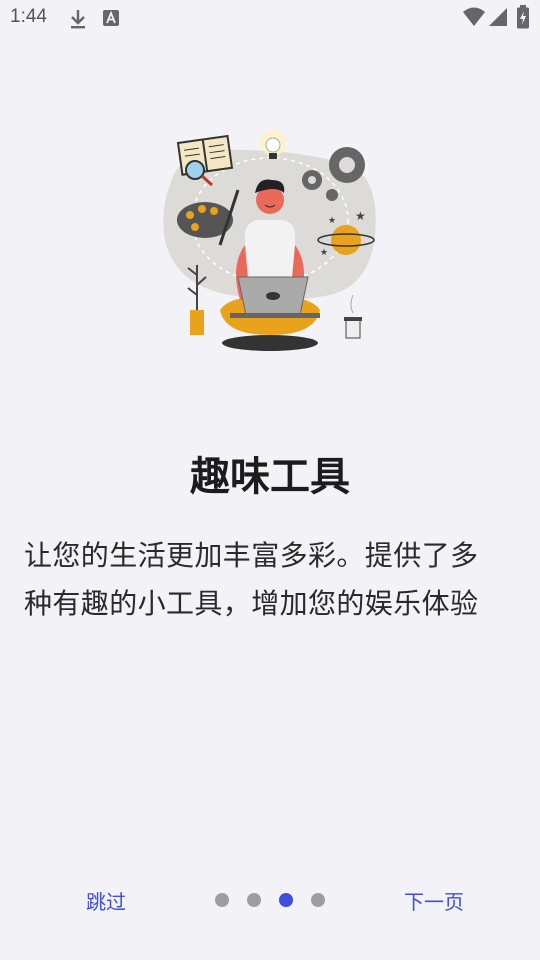  I want to click on next-page-button: 下一页, so click(434, 902).